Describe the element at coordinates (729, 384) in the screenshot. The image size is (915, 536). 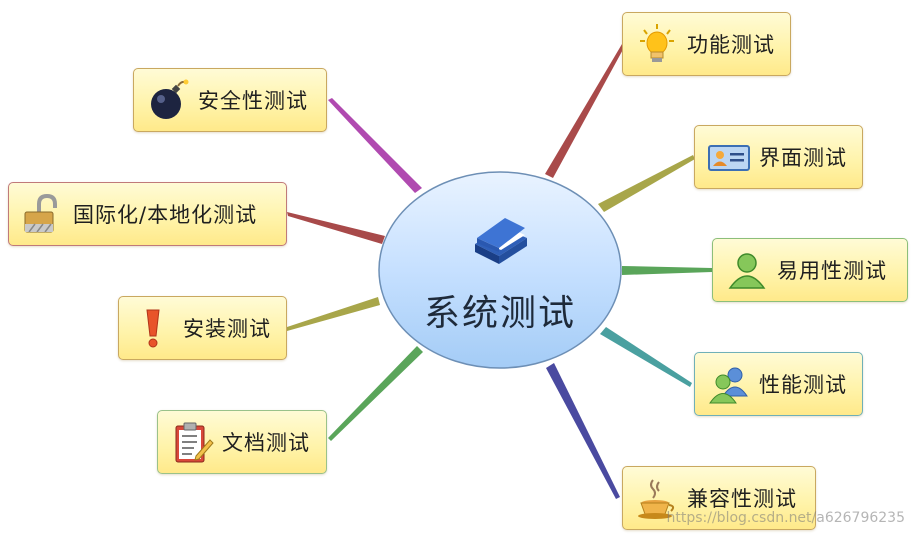
I see `users-icon` at that location.